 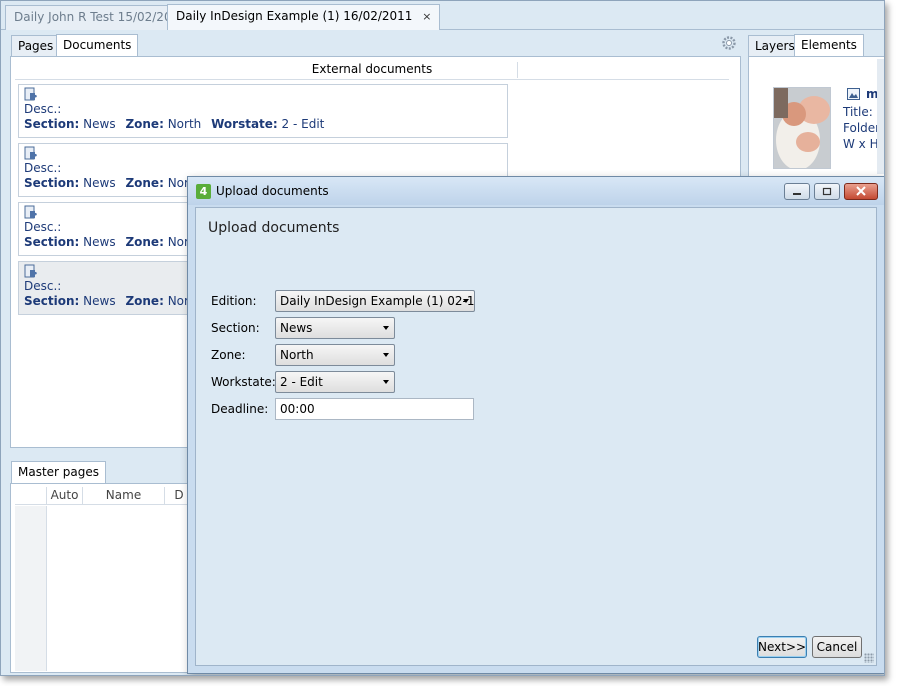 I want to click on baby-photo-image, so click(x=802, y=128).